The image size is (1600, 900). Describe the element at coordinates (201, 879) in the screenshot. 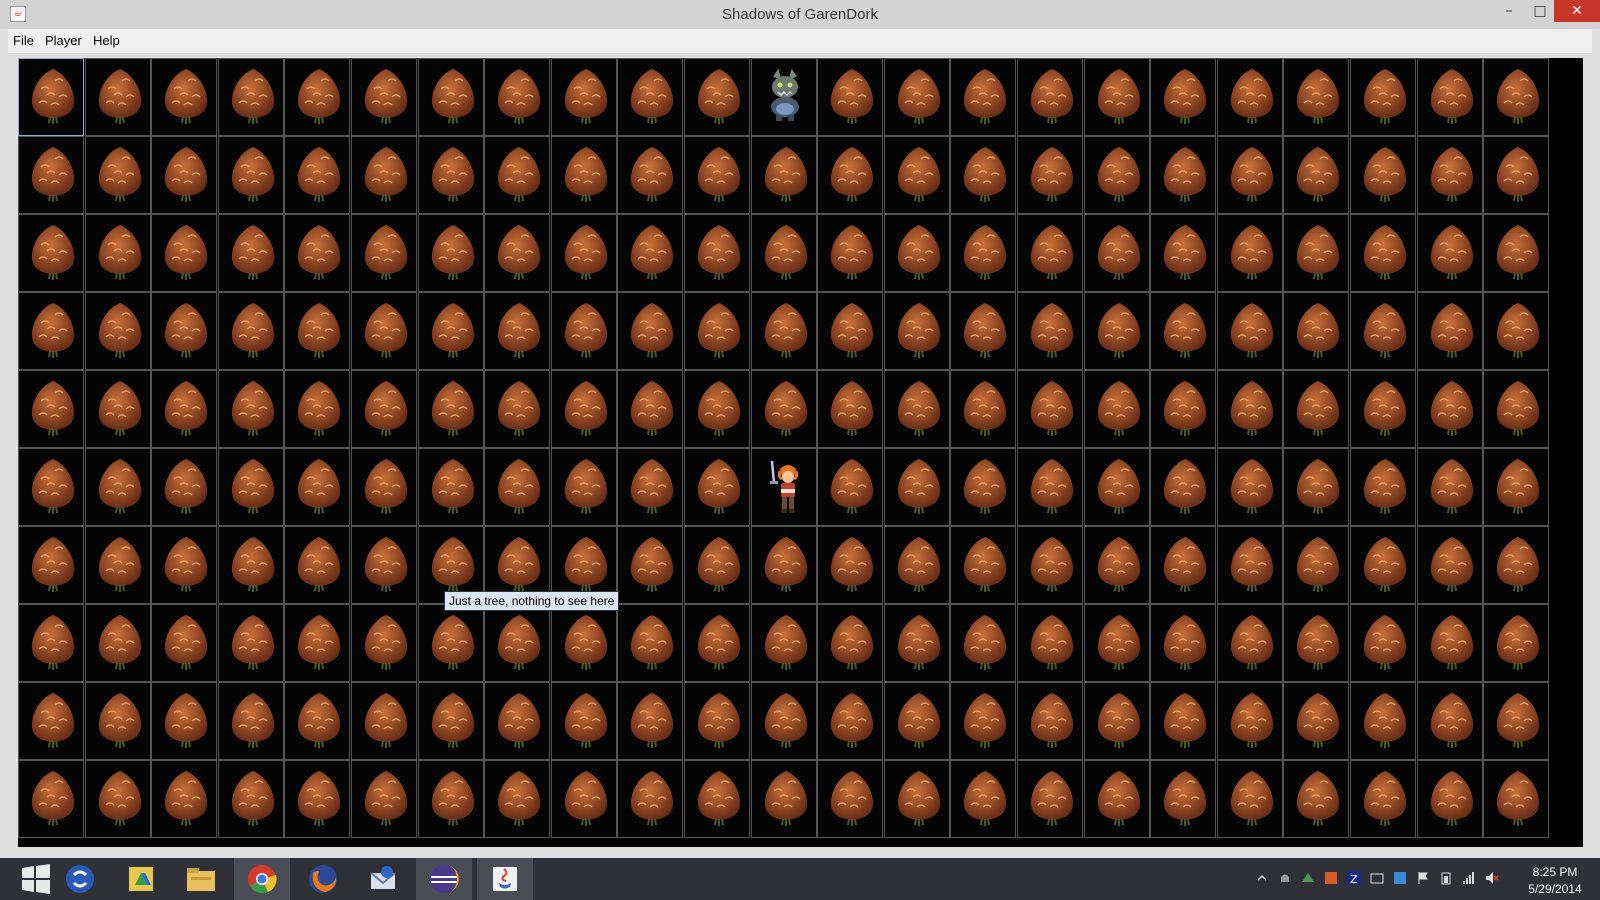

I see `file-explorer-taskbar-button` at that location.